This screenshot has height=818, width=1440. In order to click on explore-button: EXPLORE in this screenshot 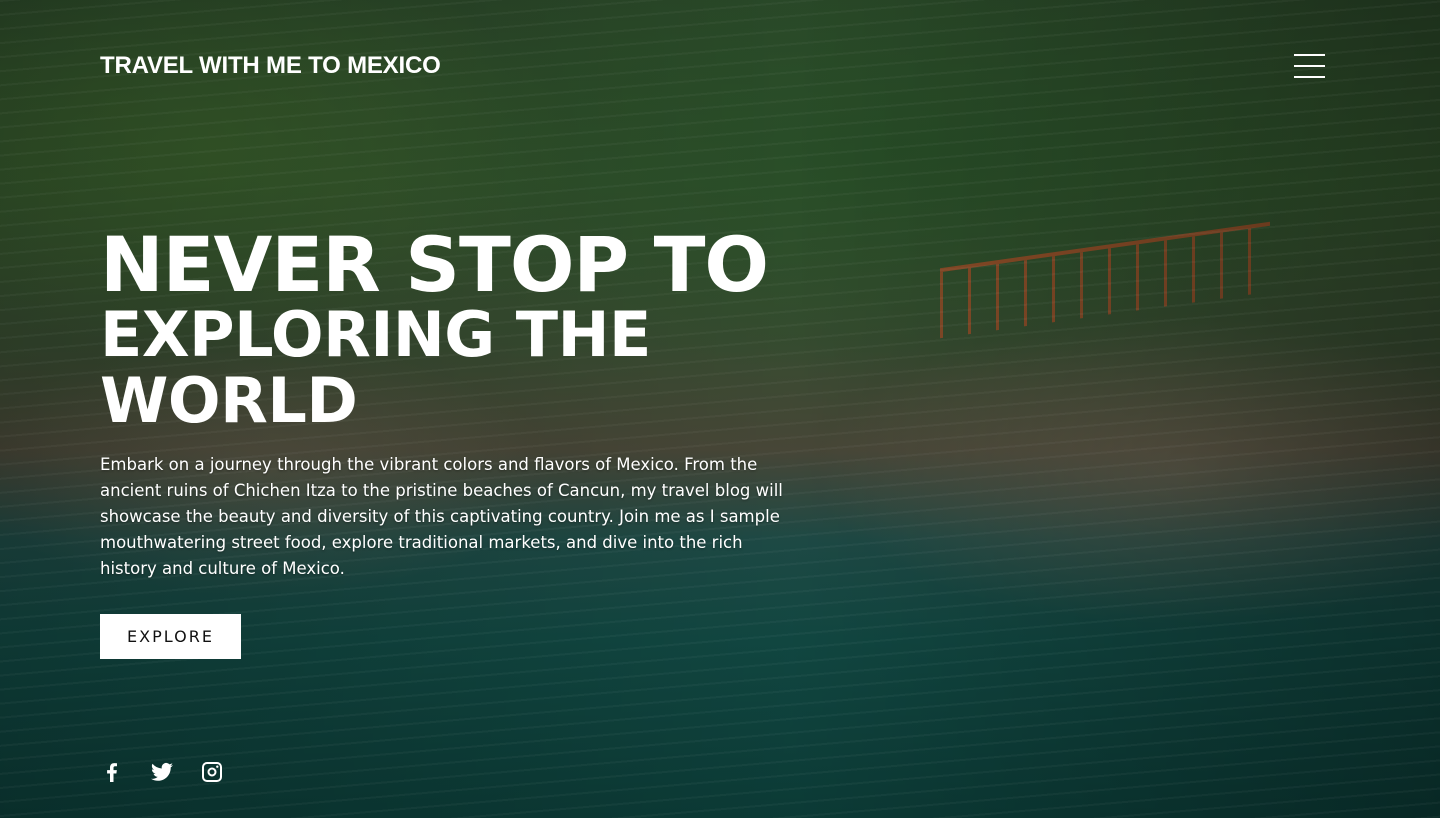, I will do `click(170, 636)`.